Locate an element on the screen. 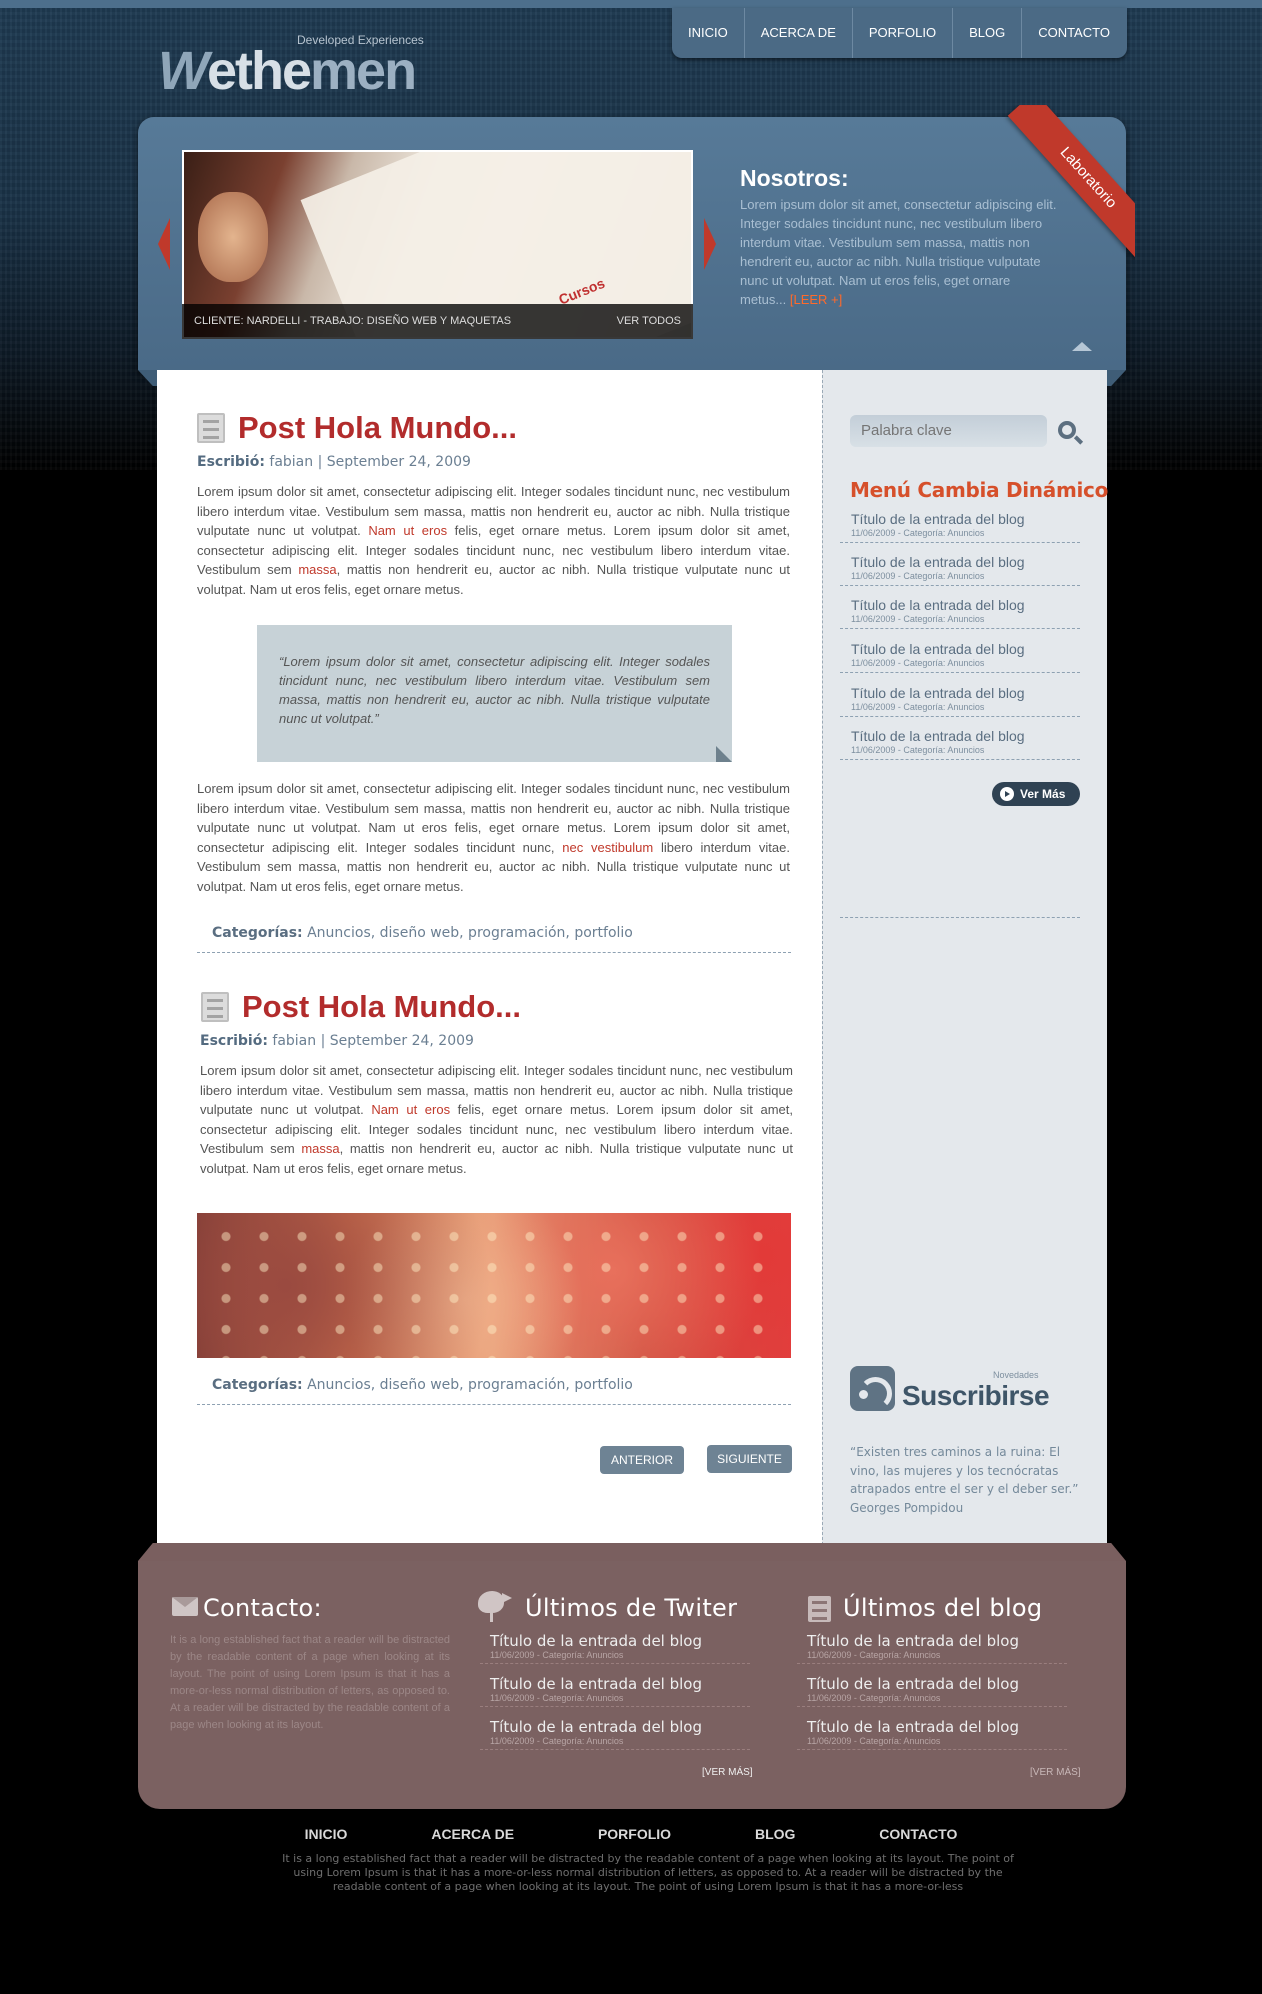  footer-edge is located at coordinates (632, 1552).